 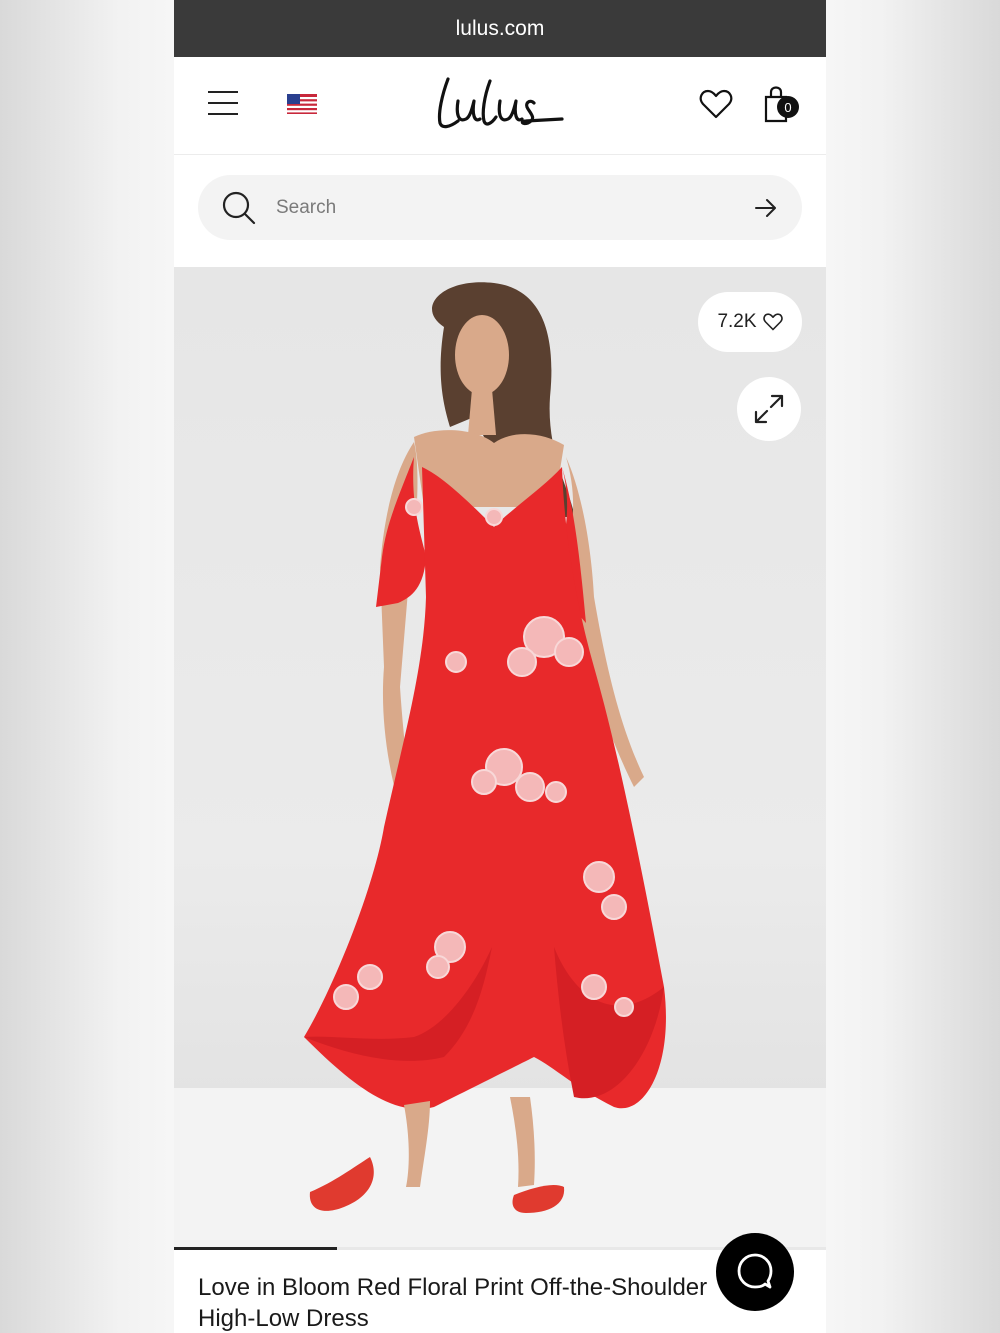 I want to click on search-section, so click(x=500, y=211).